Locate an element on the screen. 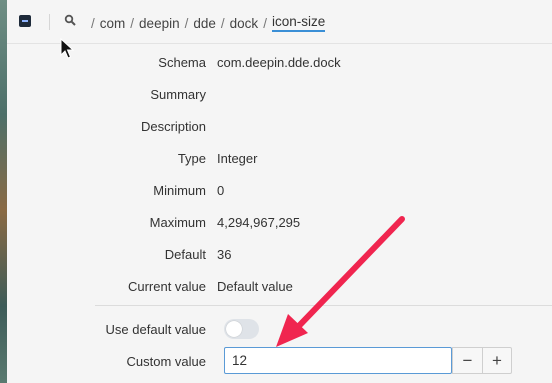 This screenshot has height=383, width=552. search-icon is located at coordinates (70, 20).